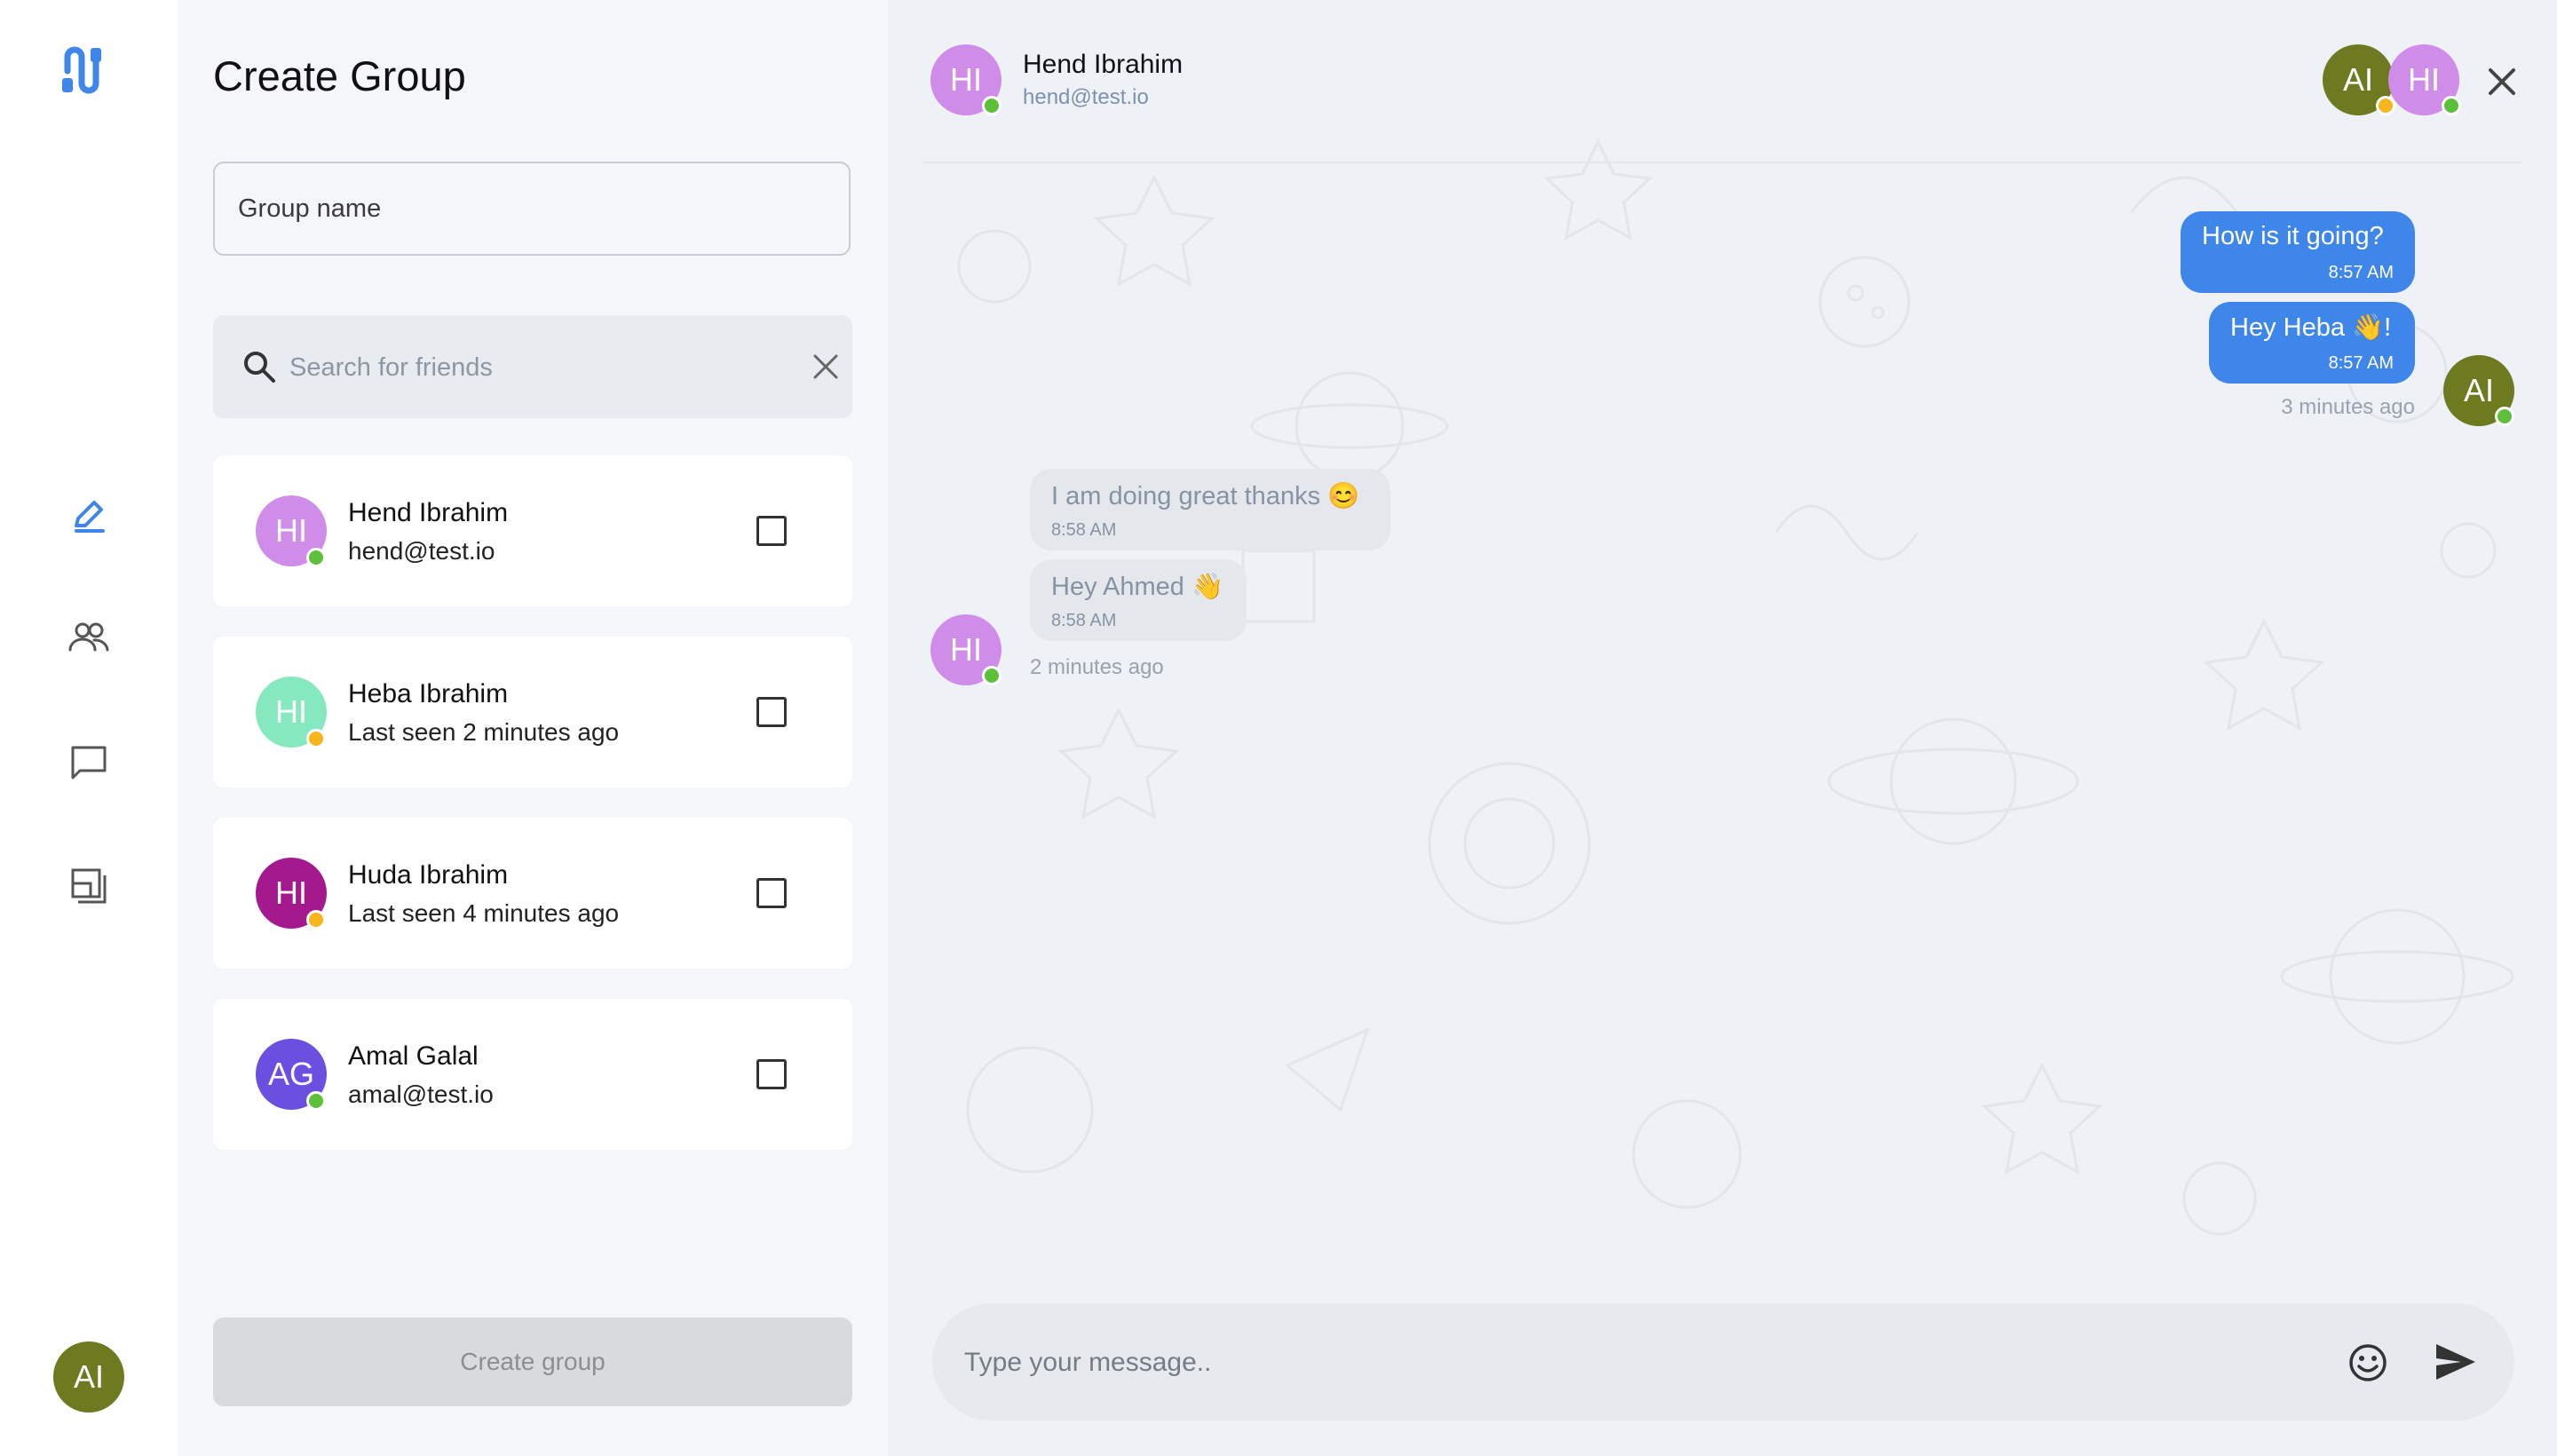  Describe the element at coordinates (259, 367) in the screenshot. I see `search-icon` at that location.